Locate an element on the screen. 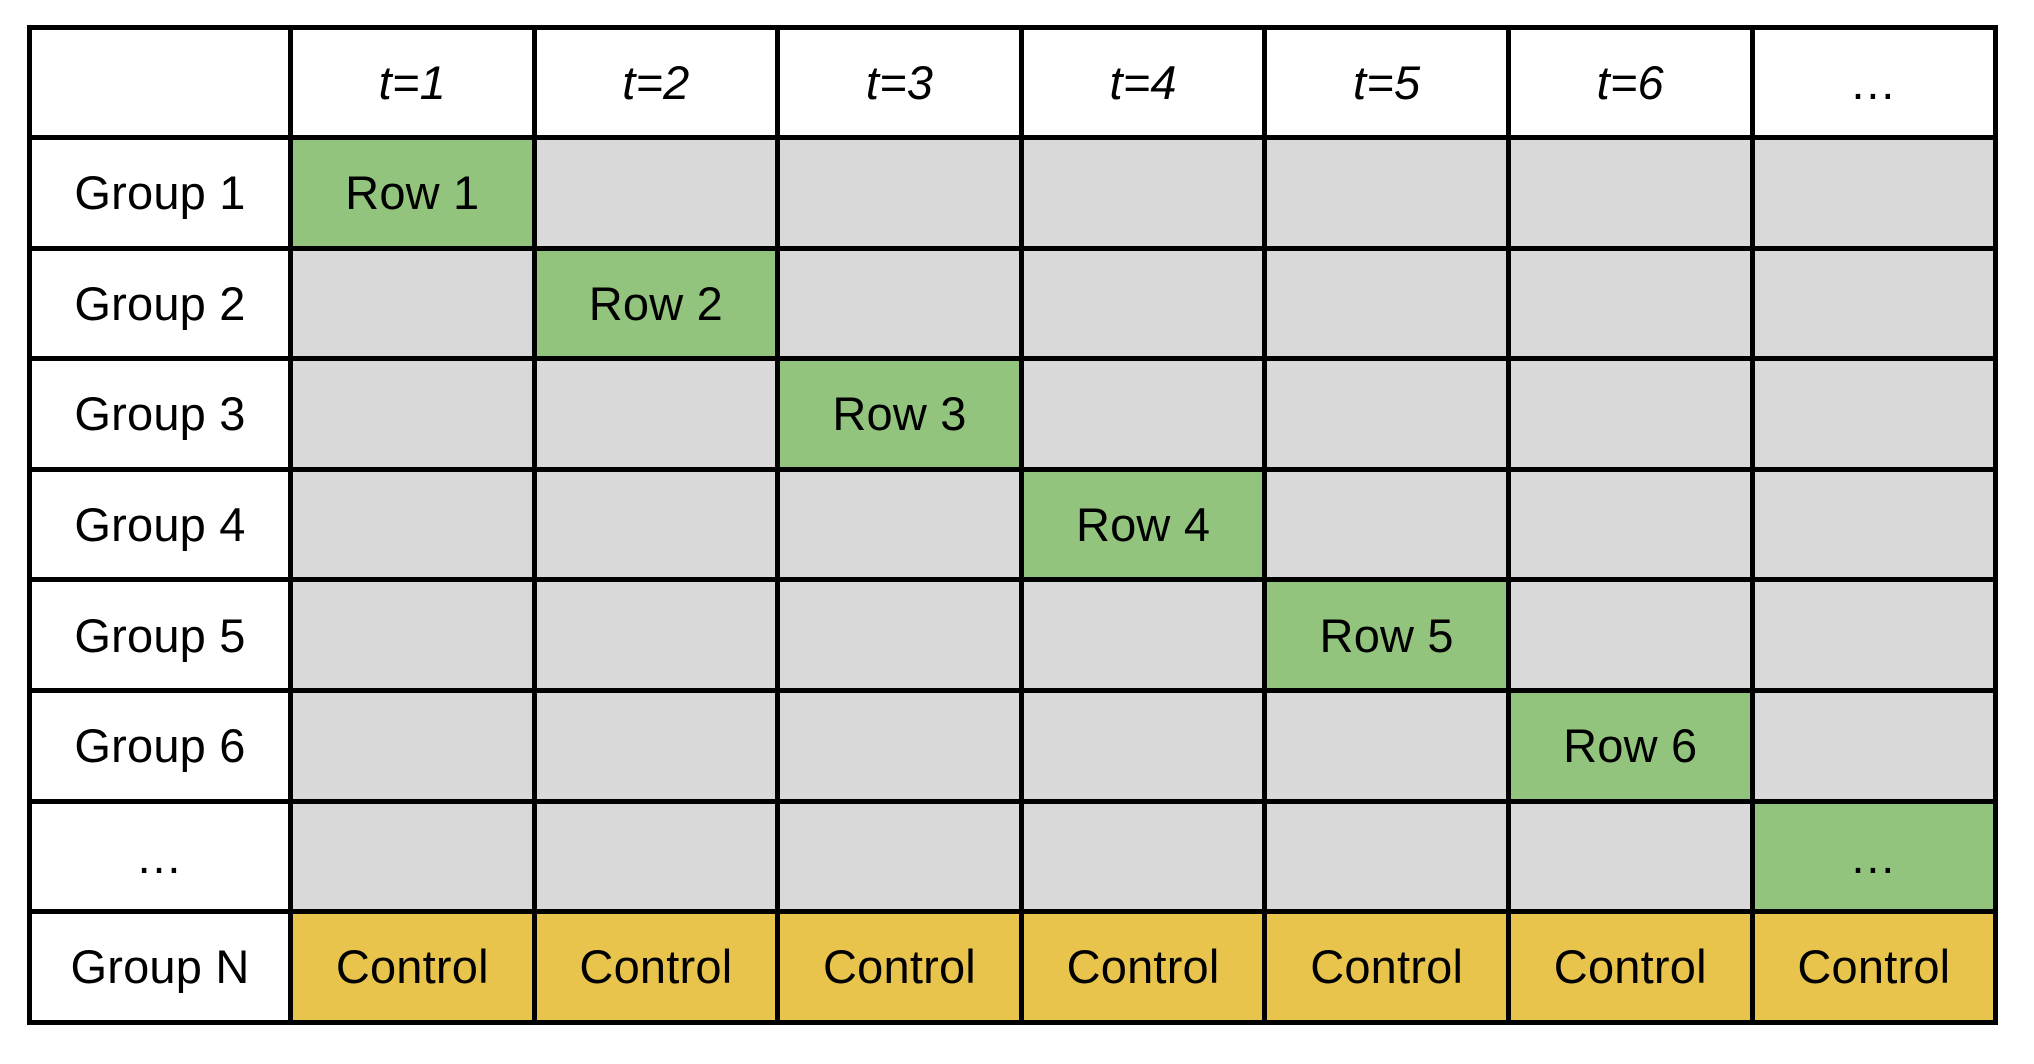 This screenshot has width=2034, height=1064. row-label-3: Group 3 is located at coordinates (160, 414).